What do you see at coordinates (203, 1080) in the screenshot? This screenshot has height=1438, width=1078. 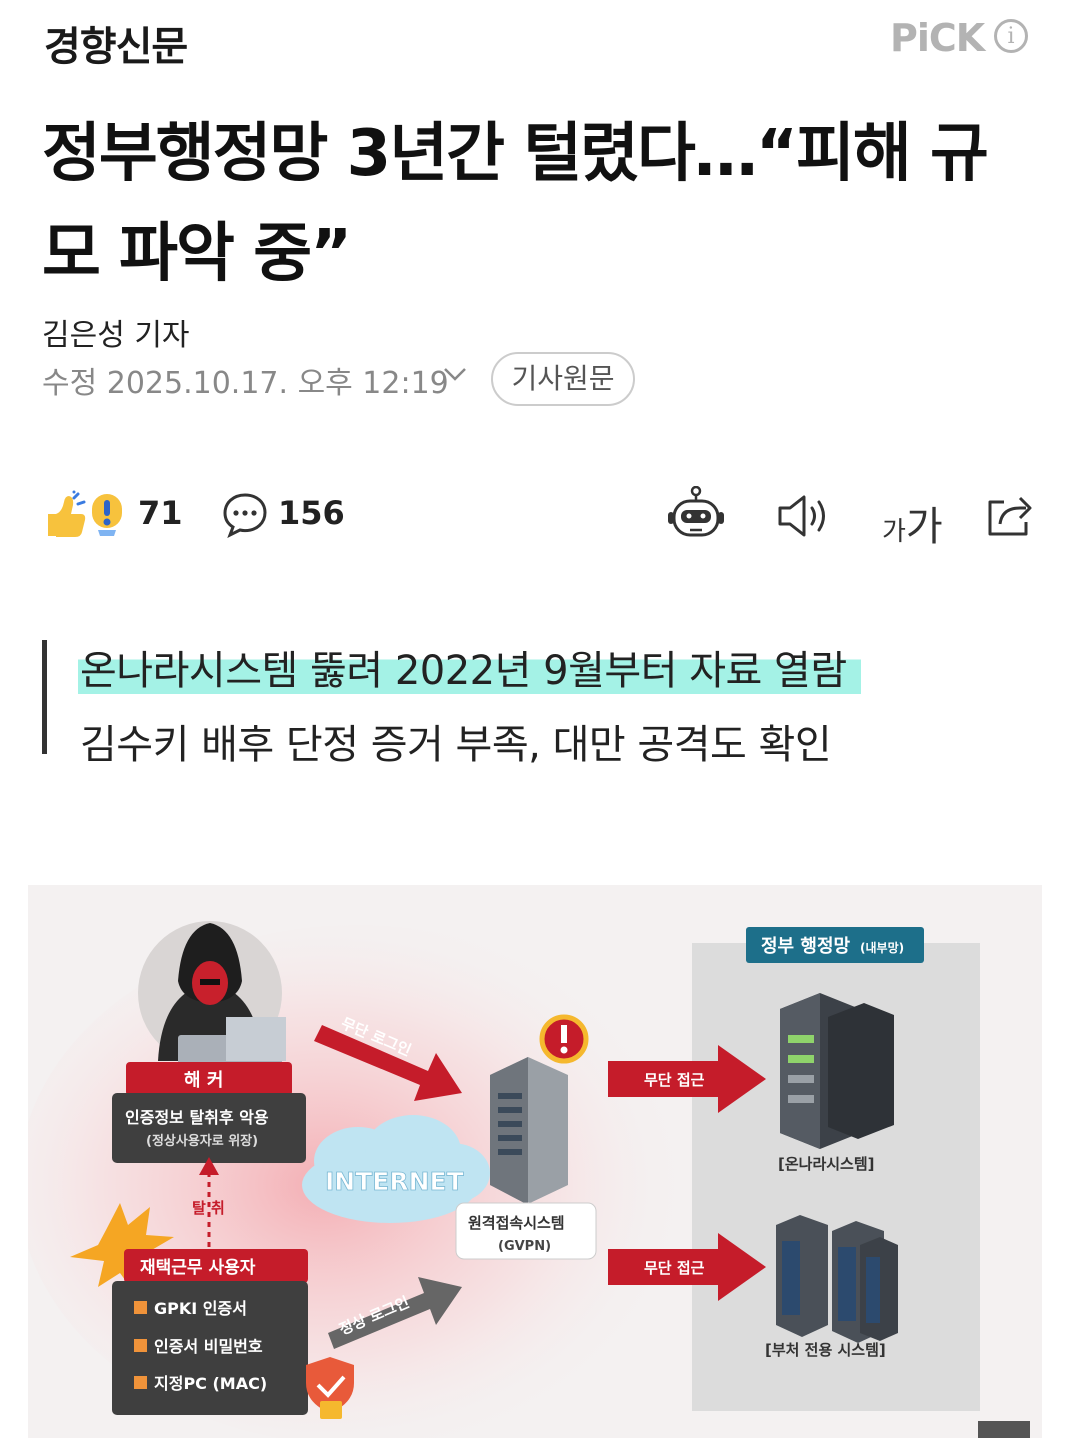 I see `hacker-title: 해 커` at bounding box center [203, 1080].